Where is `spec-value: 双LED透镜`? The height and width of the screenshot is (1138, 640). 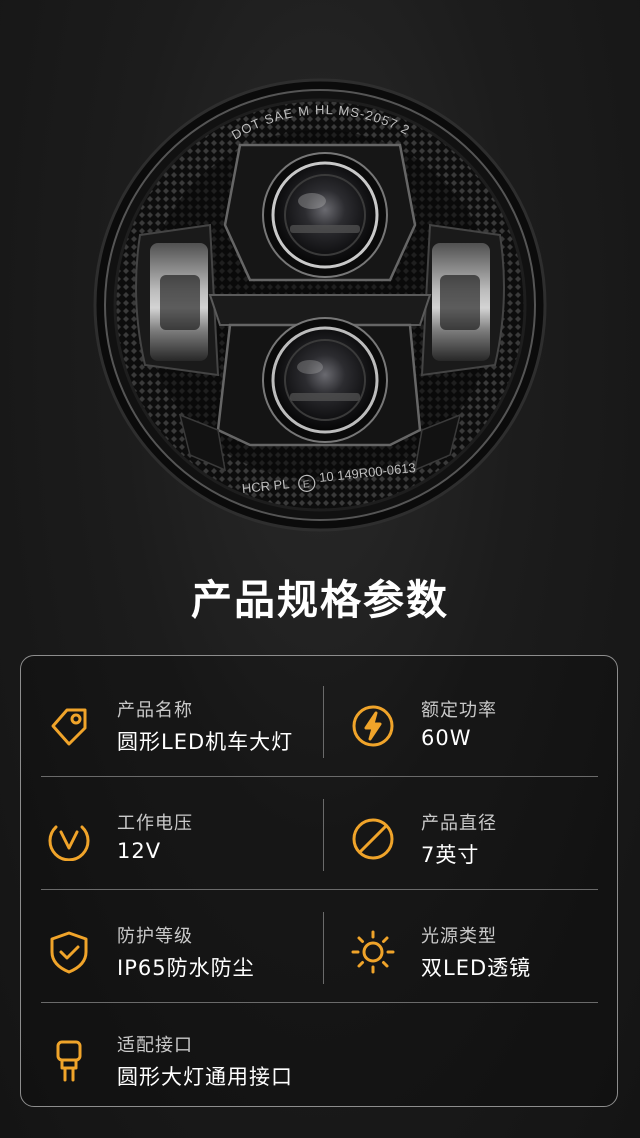 spec-value: 双LED透镜 is located at coordinates (476, 968).